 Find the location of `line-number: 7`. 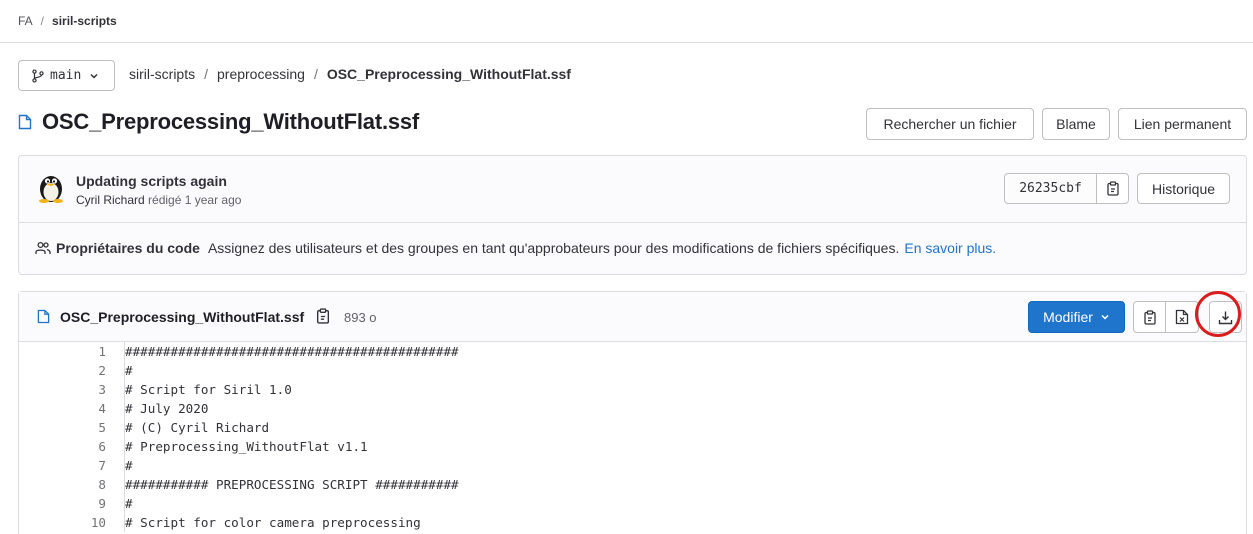

line-number: 7 is located at coordinates (62, 465).